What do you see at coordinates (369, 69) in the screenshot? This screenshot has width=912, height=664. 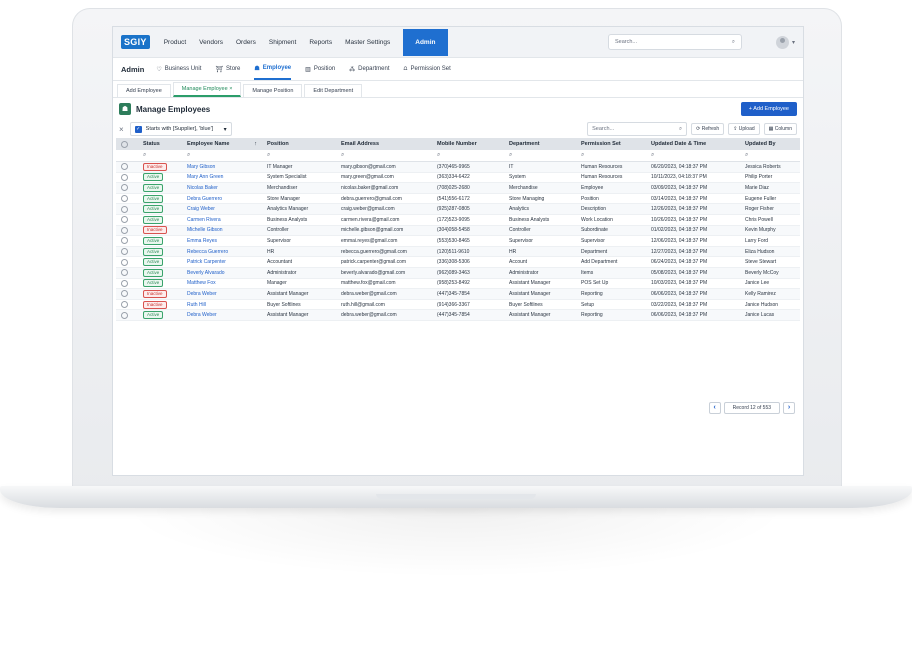 I see `subnav-department: ⁂ Department` at bounding box center [369, 69].